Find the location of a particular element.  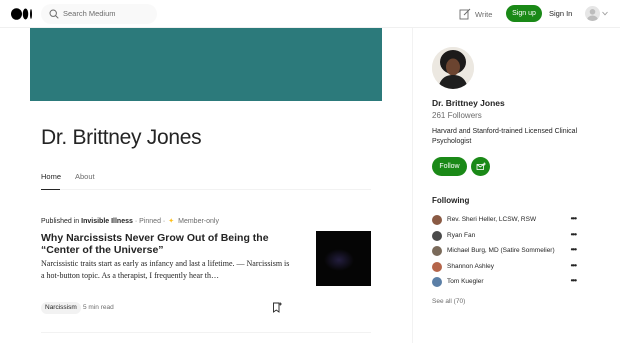

following-name: Michael Burg, MD (Satire Sommelier) is located at coordinates (501, 250).